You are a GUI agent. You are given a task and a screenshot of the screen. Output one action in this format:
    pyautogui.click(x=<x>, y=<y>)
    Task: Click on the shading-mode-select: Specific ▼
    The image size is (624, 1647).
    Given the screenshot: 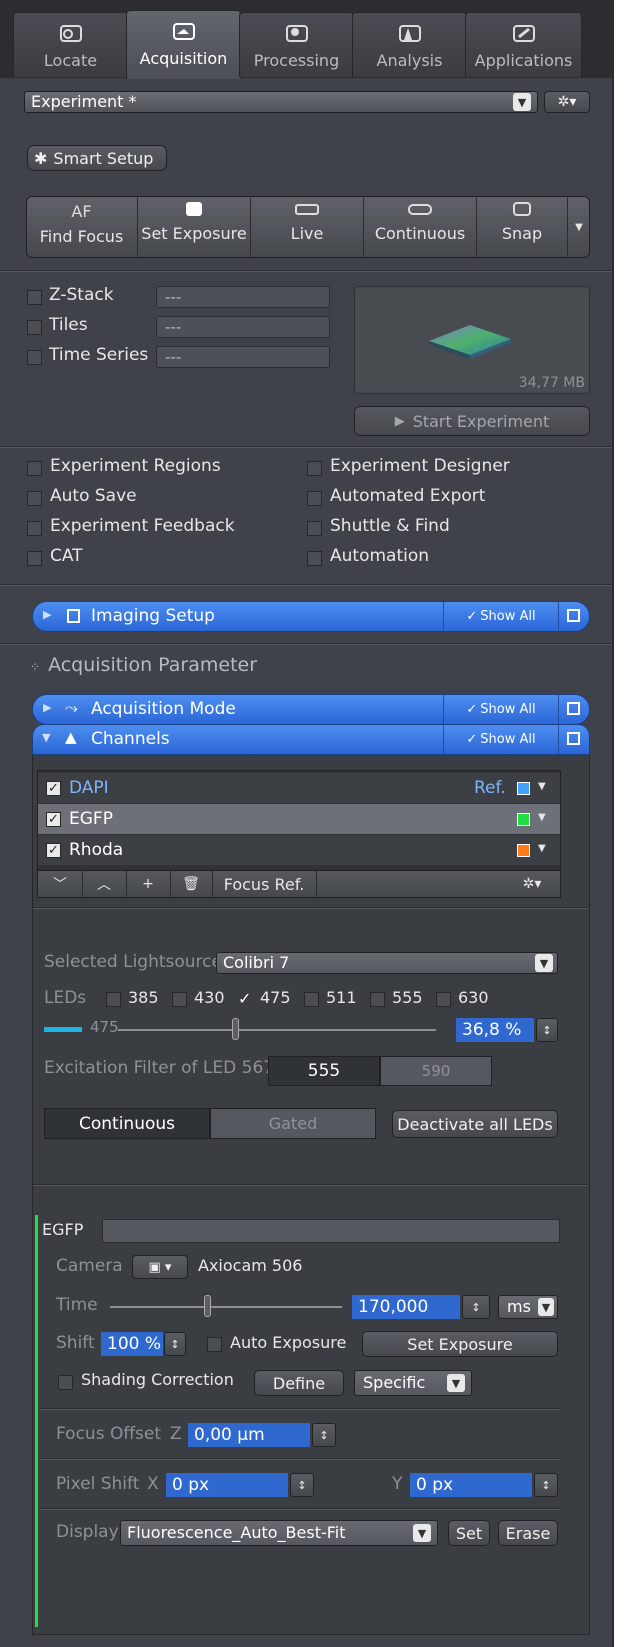 What is the action you would take?
    pyautogui.click(x=413, y=1383)
    